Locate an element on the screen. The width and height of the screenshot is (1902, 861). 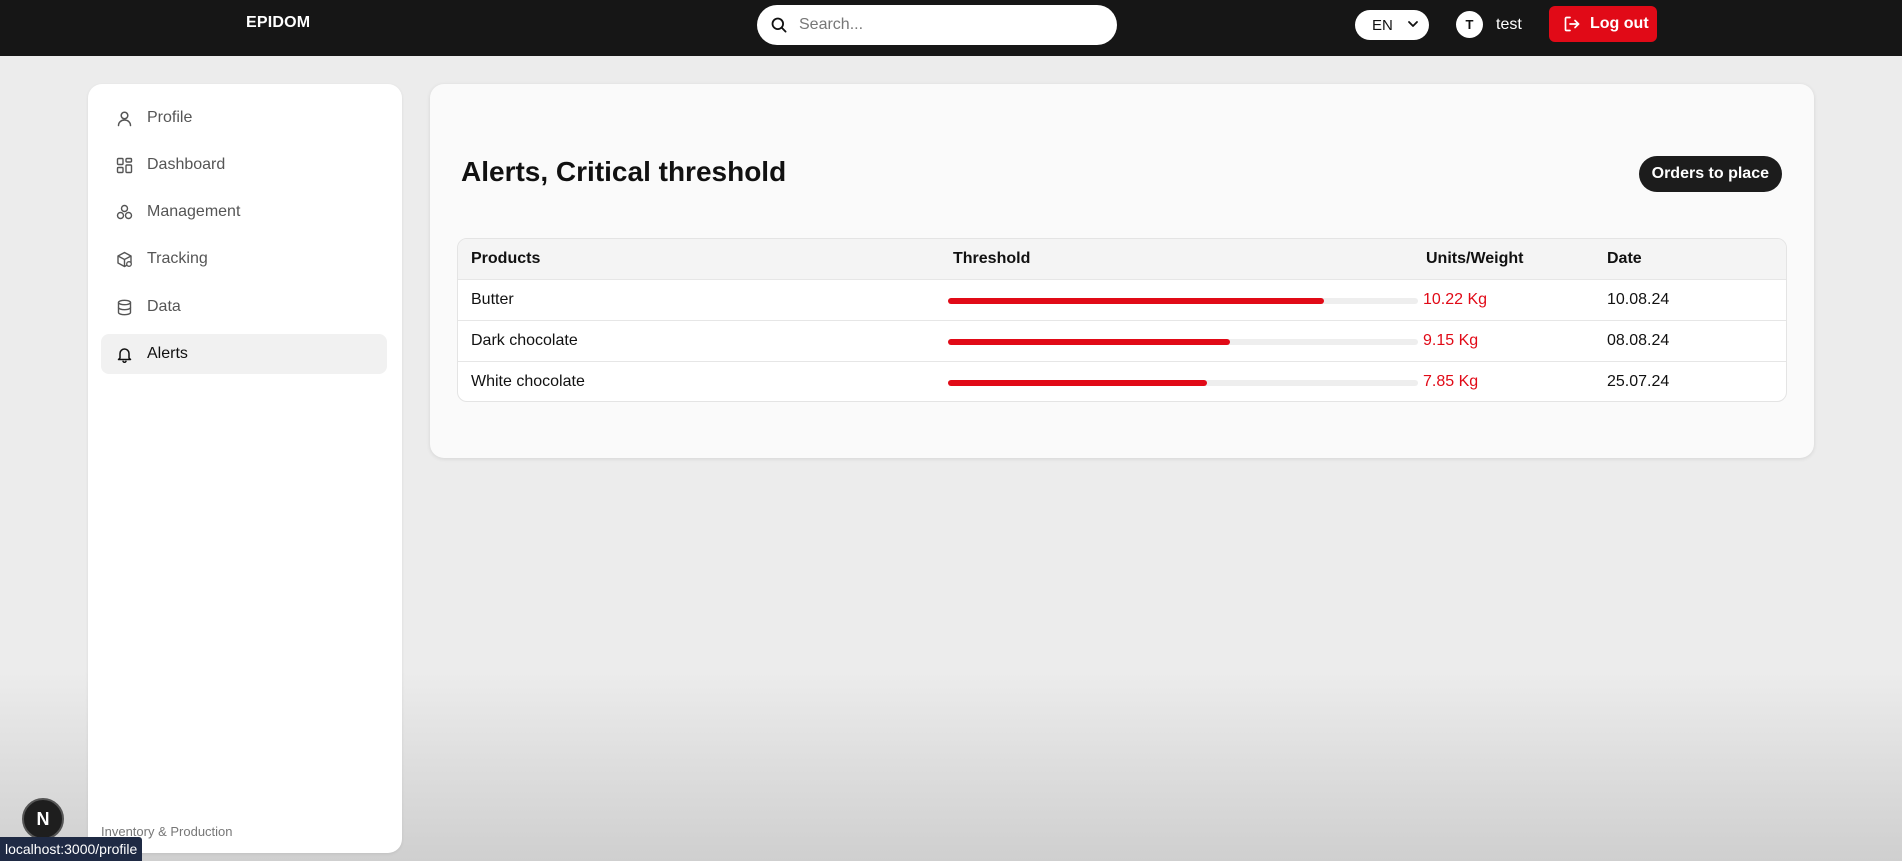
search-icon is located at coordinates (779, 25).